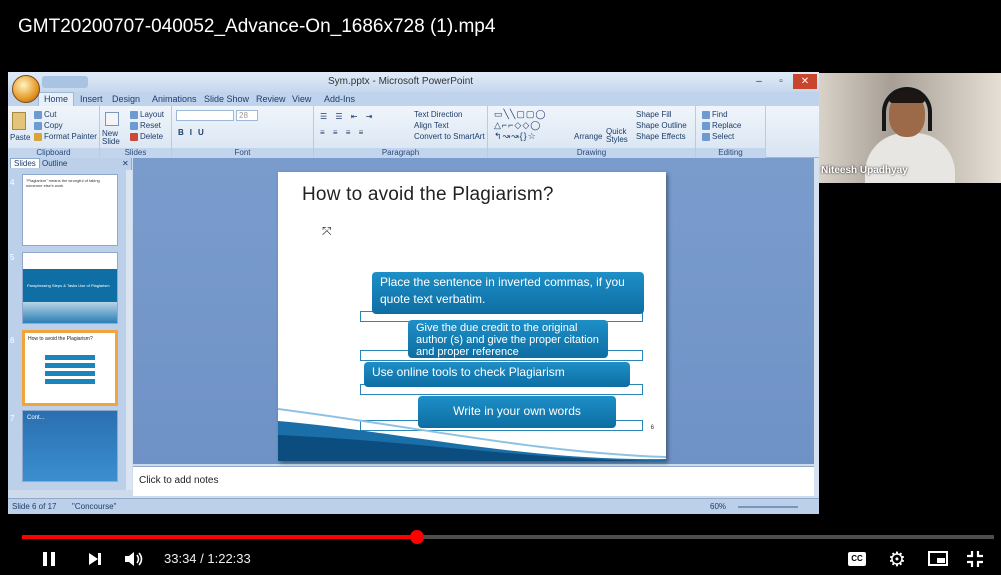 The height and width of the screenshot is (575, 1001). What do you see at coordinates (45, 114) in the screenshot?
I see `cut-button: Cut` at bounding box center [45, 114].